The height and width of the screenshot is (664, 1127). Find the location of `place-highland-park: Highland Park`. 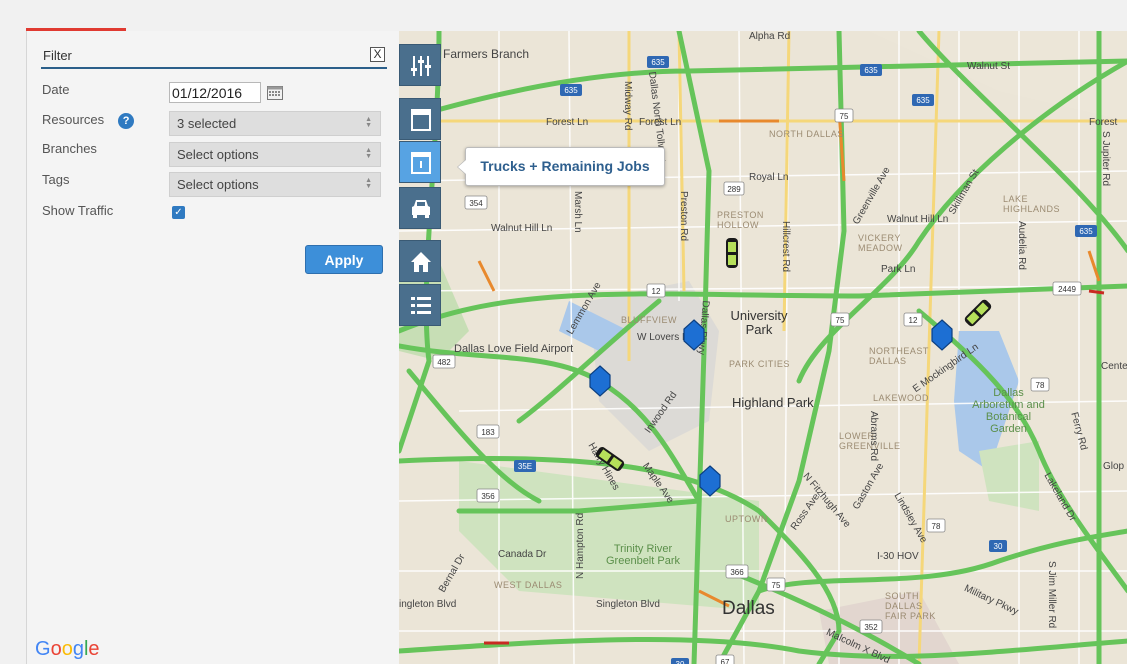

place-highland-park: Highland Park is located at coordinates (773, 402).